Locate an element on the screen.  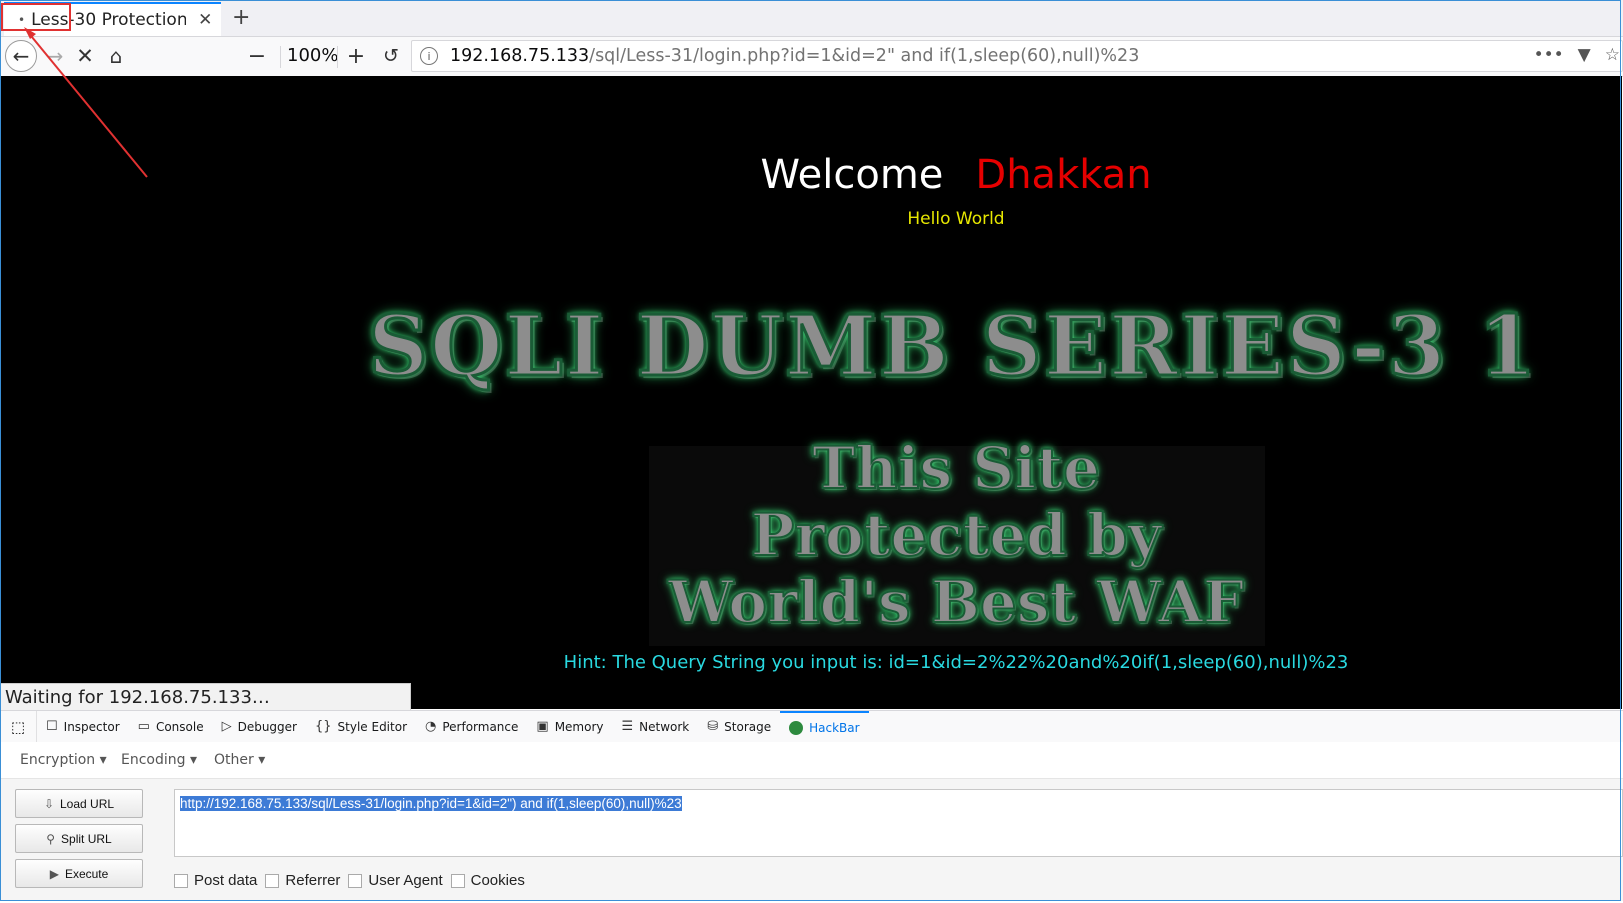
cookies-option: Cookies is located at coordinates (487, 880).